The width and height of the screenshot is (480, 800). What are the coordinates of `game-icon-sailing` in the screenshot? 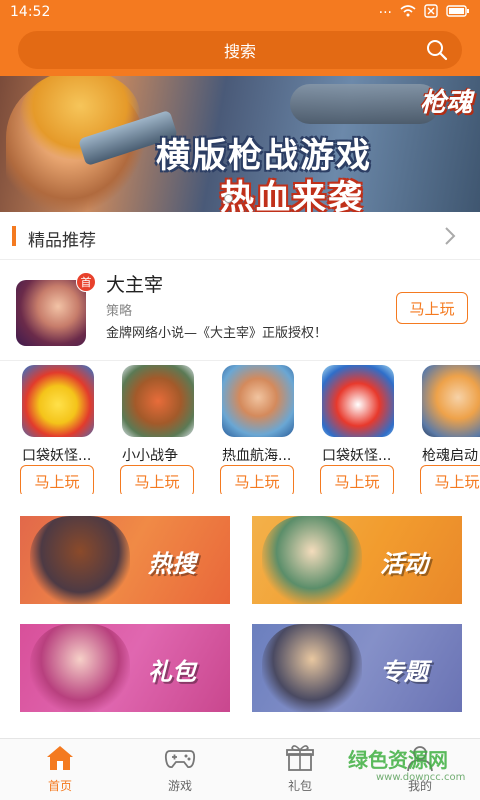 It's located at (258, 401).